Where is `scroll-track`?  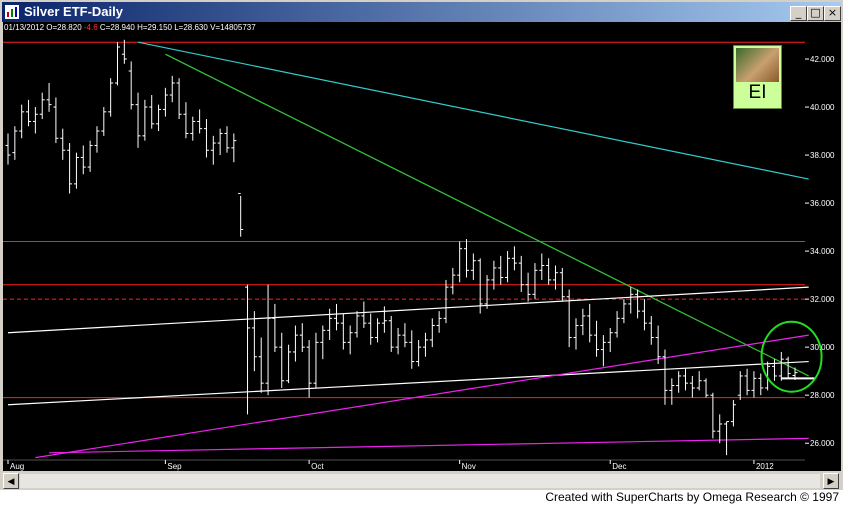 scroll-track is located at coordinates (420, 481).